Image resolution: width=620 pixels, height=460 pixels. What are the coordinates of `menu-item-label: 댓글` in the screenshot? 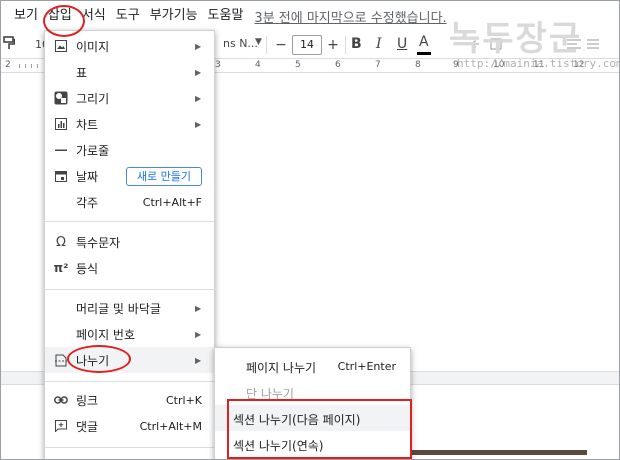 It's located at (87, 426).